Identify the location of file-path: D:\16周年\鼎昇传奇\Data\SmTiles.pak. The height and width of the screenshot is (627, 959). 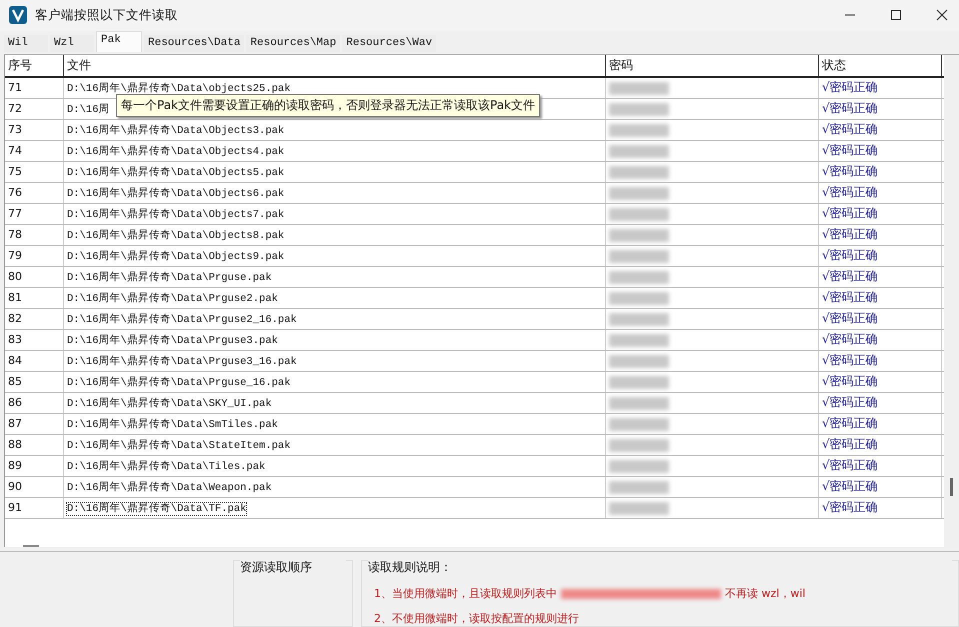
(172, 425).